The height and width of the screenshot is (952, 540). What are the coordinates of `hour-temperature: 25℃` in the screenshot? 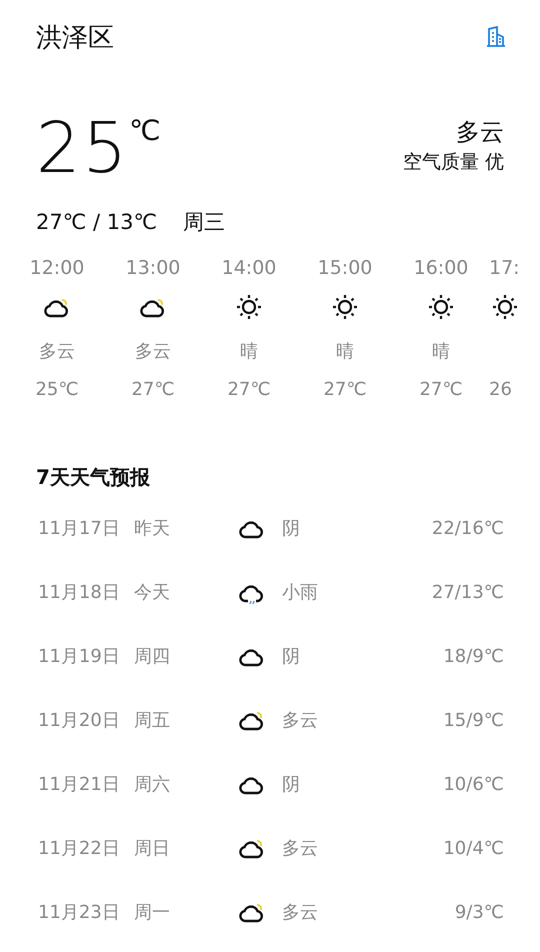 It's located at (57, 390).